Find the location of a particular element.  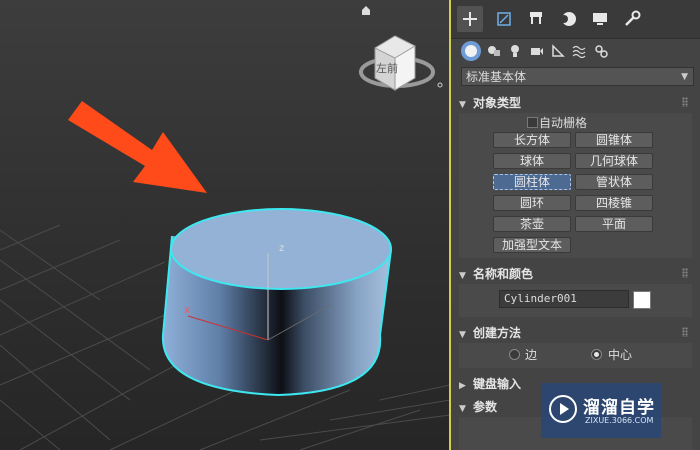

autogrid-label: 自动栅格 is located at coordinates (563, 123).